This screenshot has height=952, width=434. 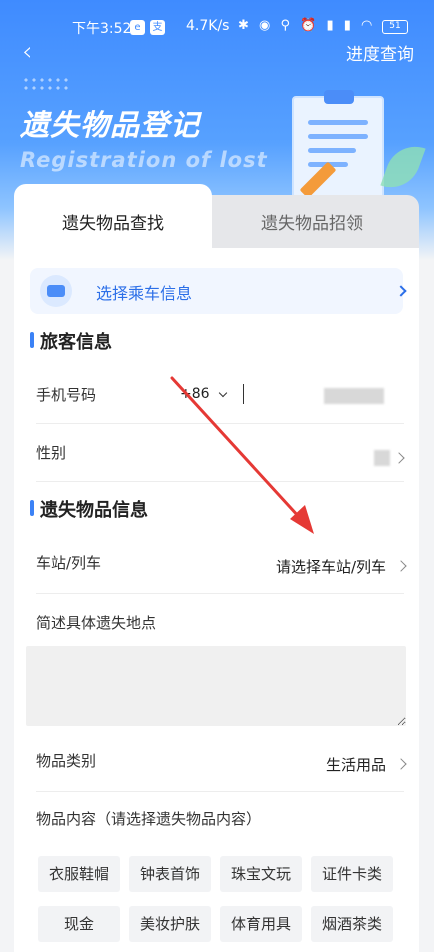 I want to click on pay-badge-icon: 支, so click(x=157, y=27).